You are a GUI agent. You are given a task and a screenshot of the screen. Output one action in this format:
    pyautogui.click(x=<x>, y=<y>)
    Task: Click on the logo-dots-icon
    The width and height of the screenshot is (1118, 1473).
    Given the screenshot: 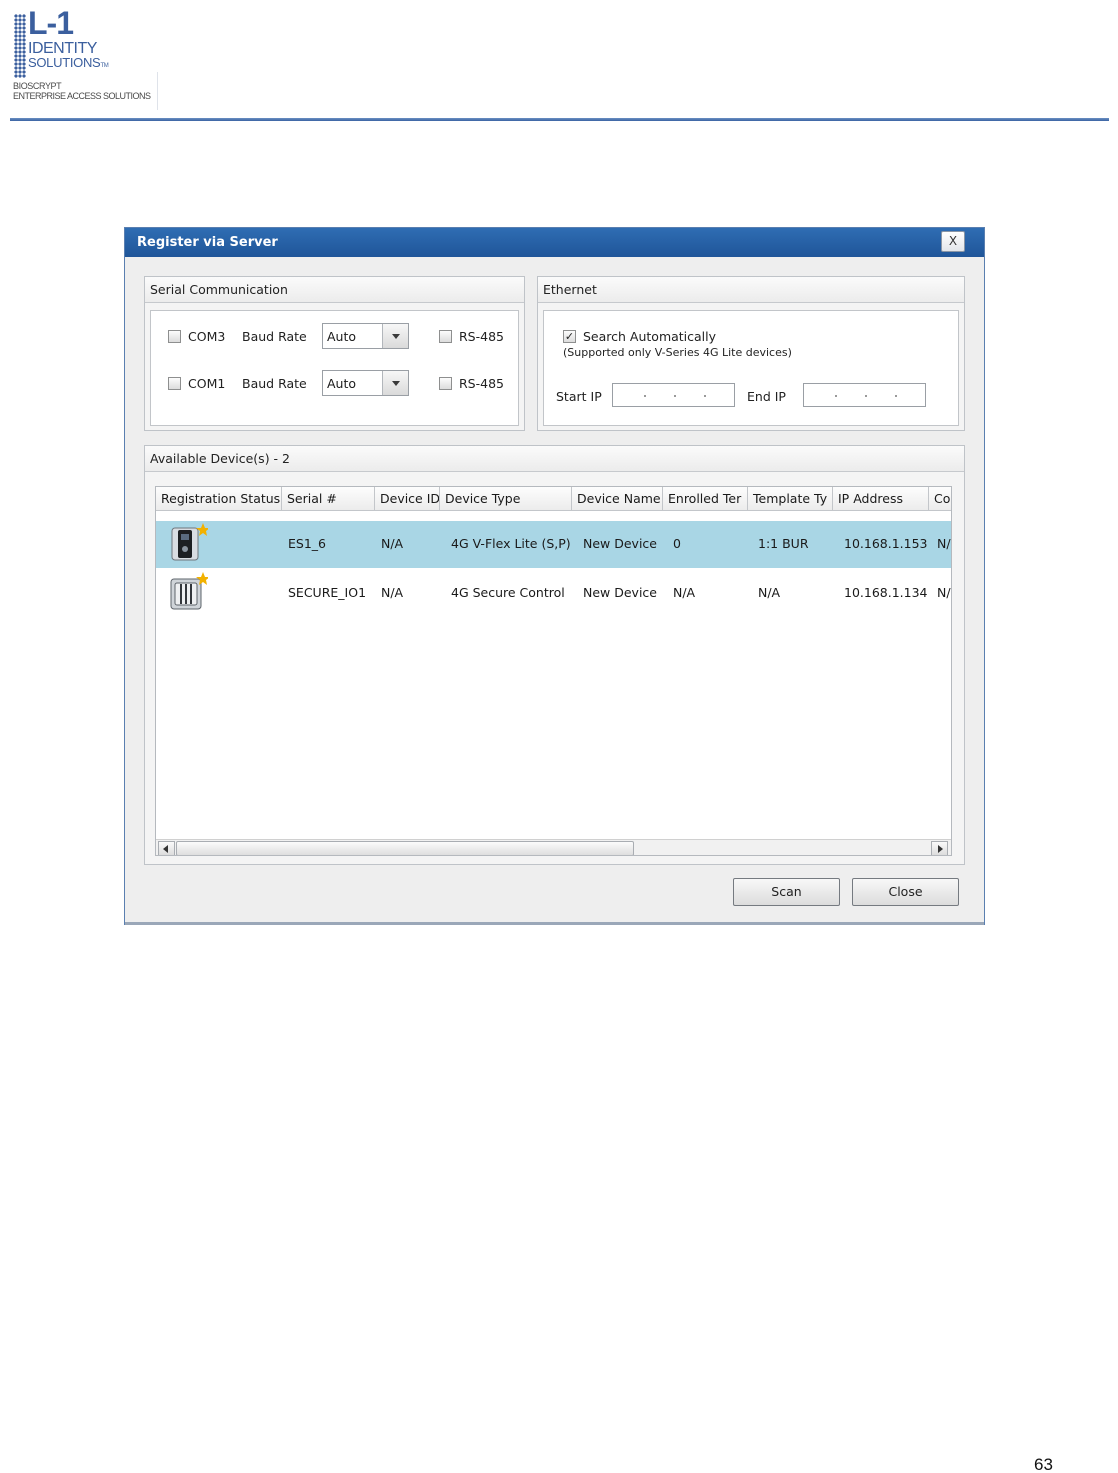 What is the action you would take?
    pyautogui.click(x=20, y=46)
    